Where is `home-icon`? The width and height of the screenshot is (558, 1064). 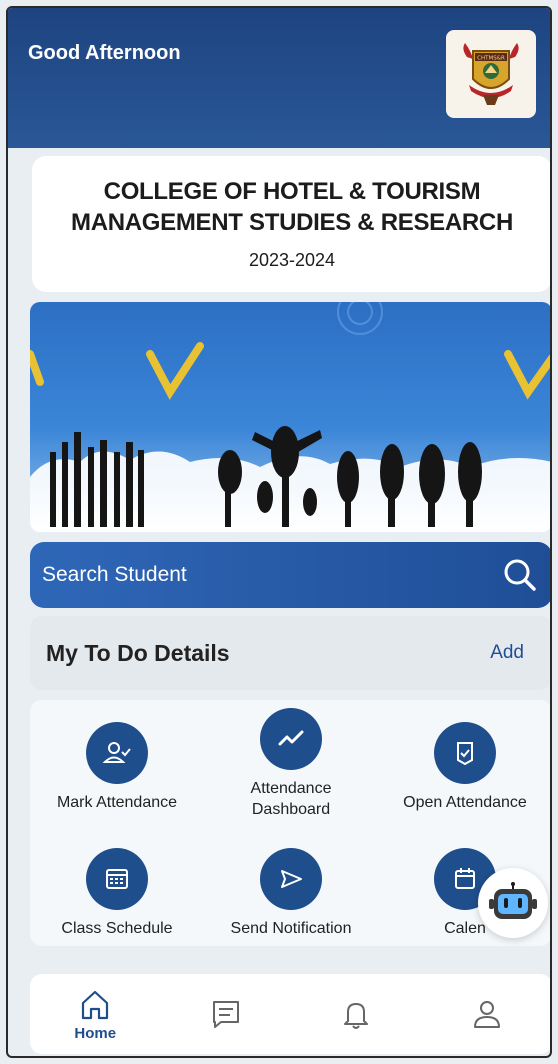
home-icon is located at coordinates (95, 1004).